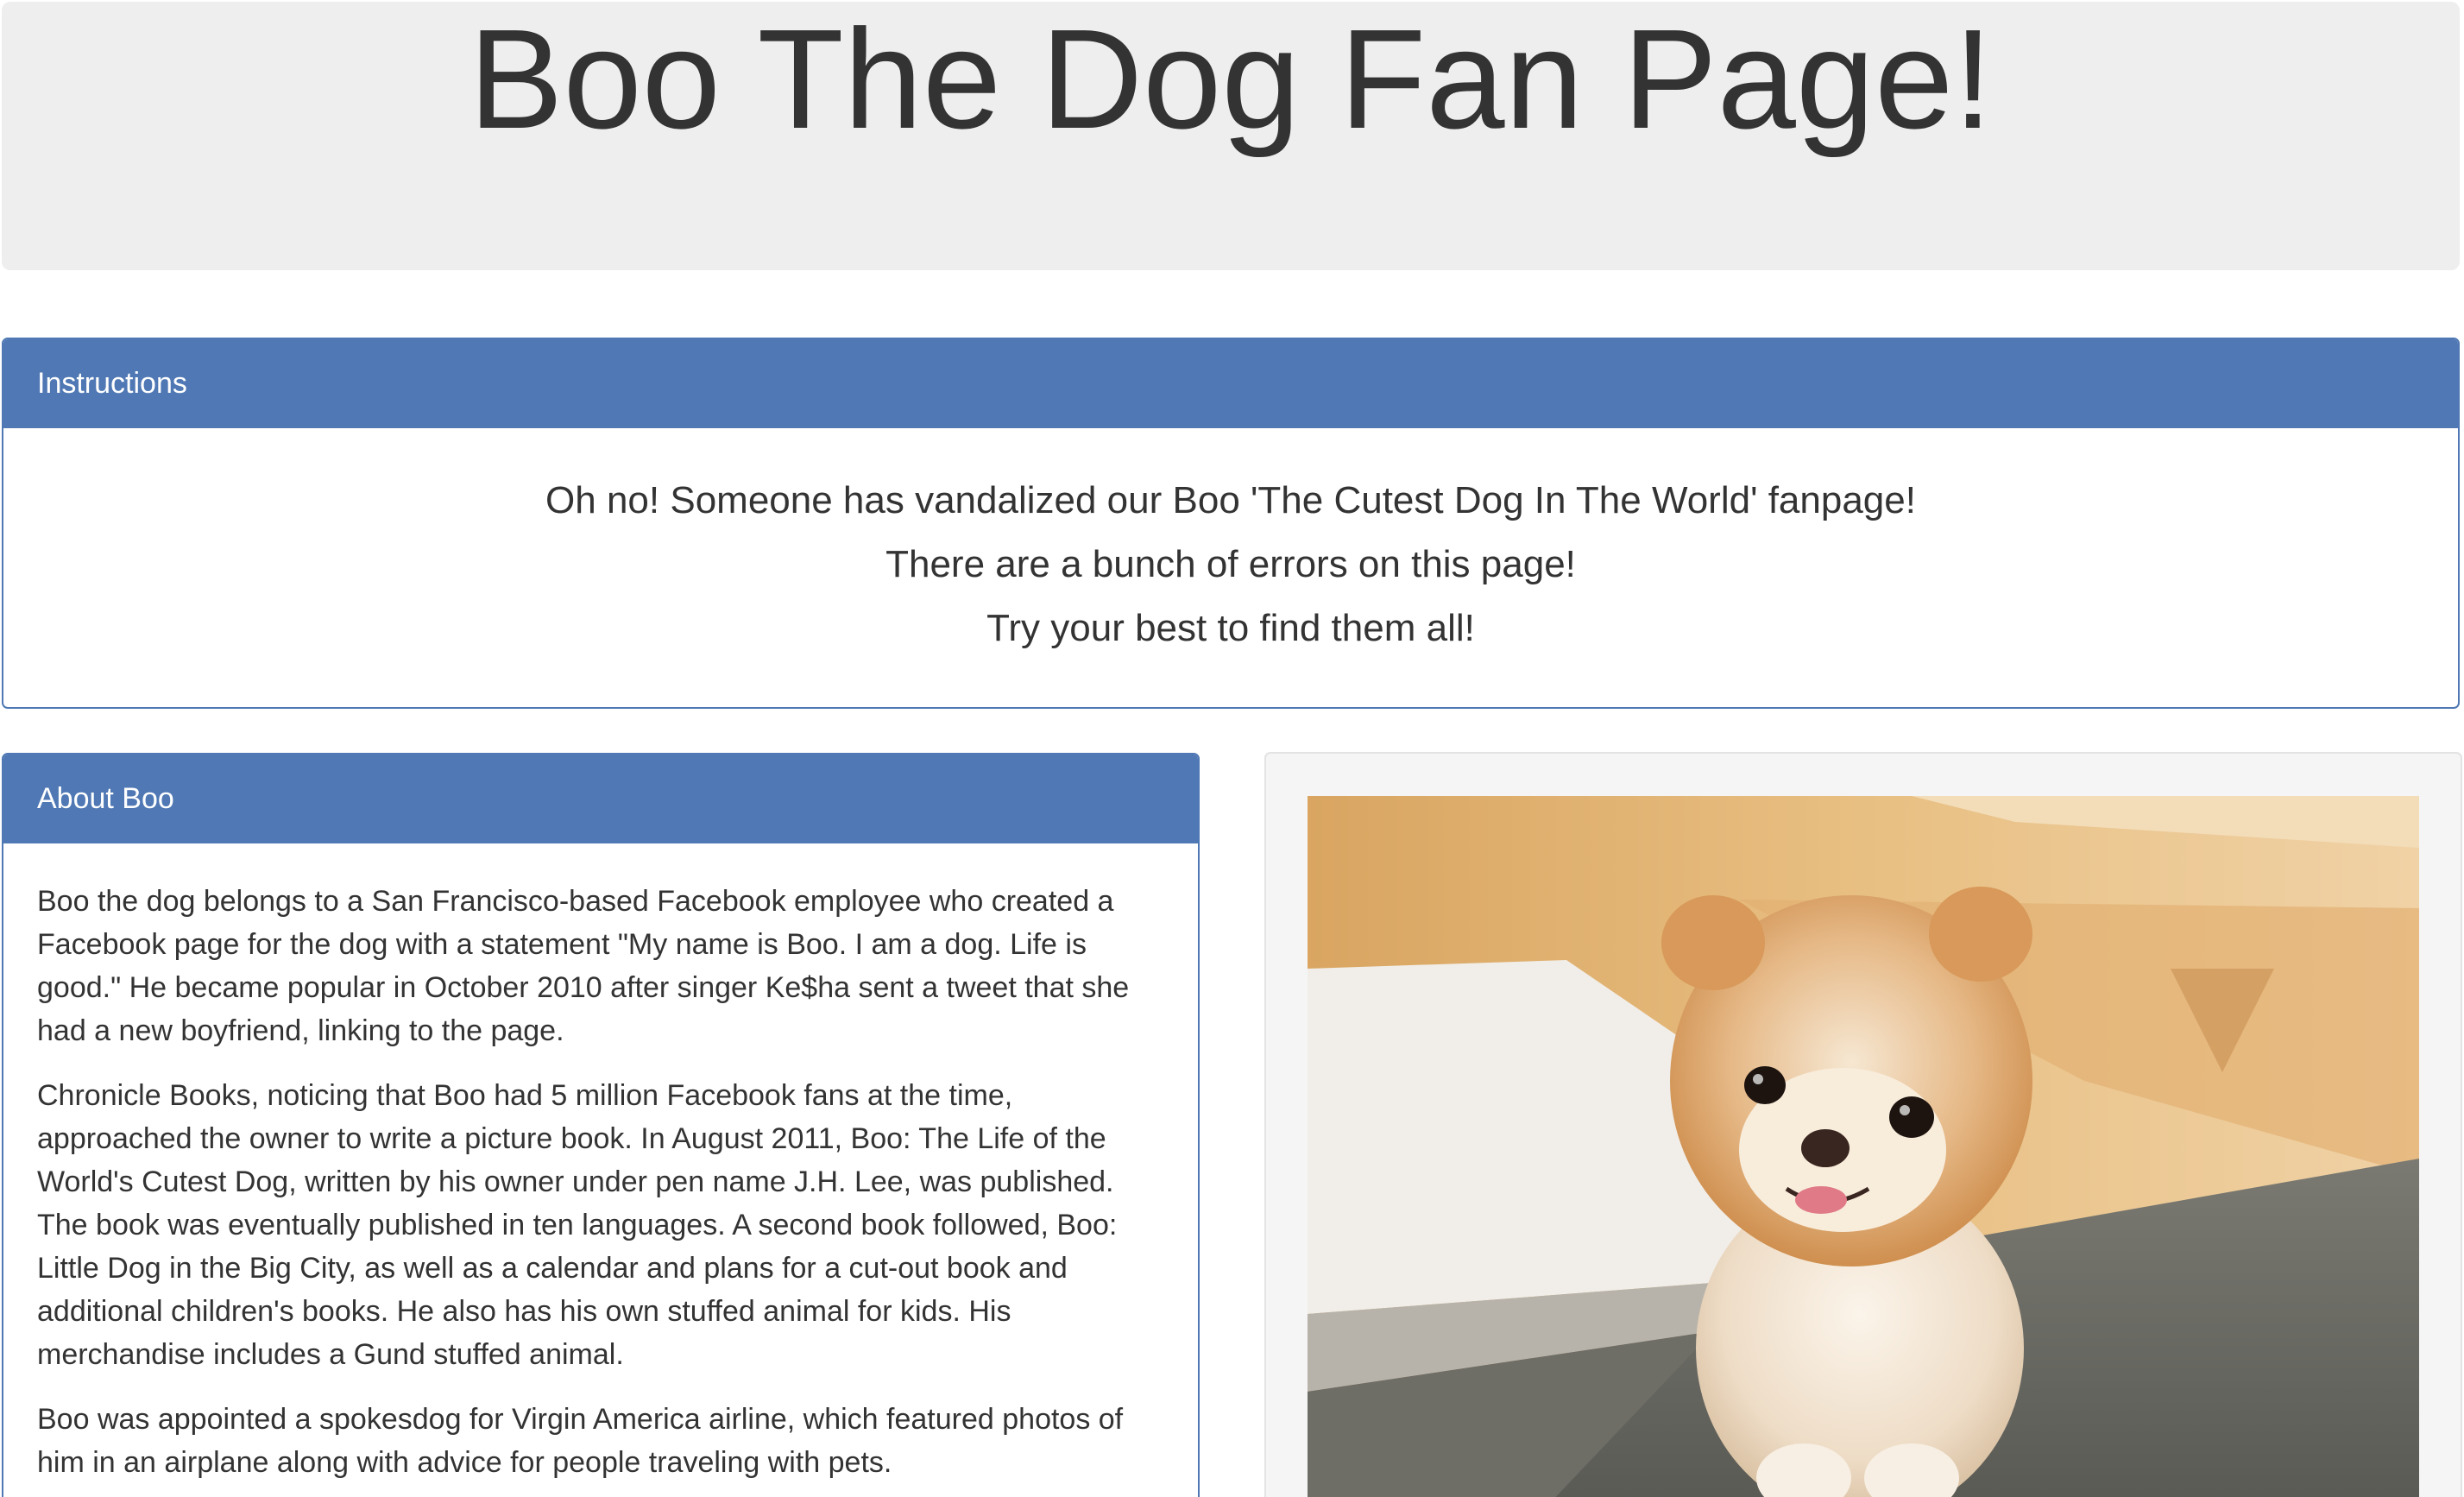 The image size is (2464, 1497). I want to click on instructions-panel-heading: Instructions, so click(1230, 384).